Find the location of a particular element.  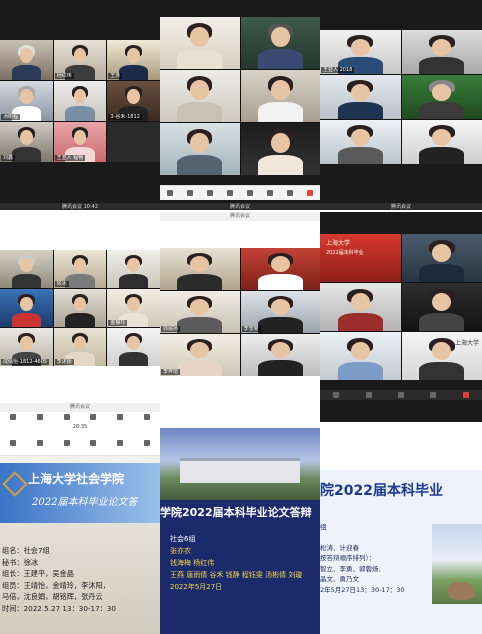

participant-tile: 金静玲 is located at coordinates (133, 308).